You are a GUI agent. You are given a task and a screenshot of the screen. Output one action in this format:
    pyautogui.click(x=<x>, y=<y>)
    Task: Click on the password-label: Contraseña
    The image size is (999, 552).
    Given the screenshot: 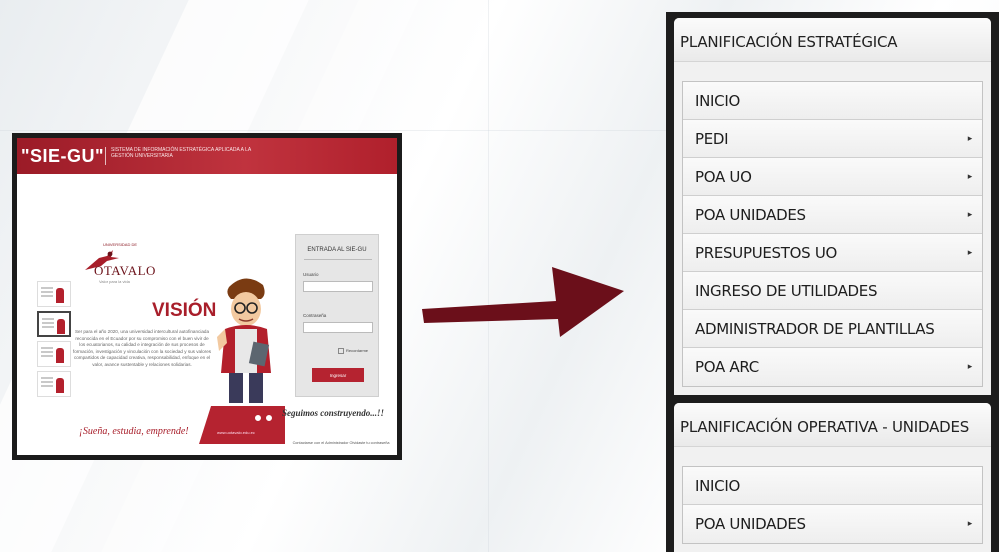 What is the action you would take?
    pyautogui.click(x=315, y=315)
    